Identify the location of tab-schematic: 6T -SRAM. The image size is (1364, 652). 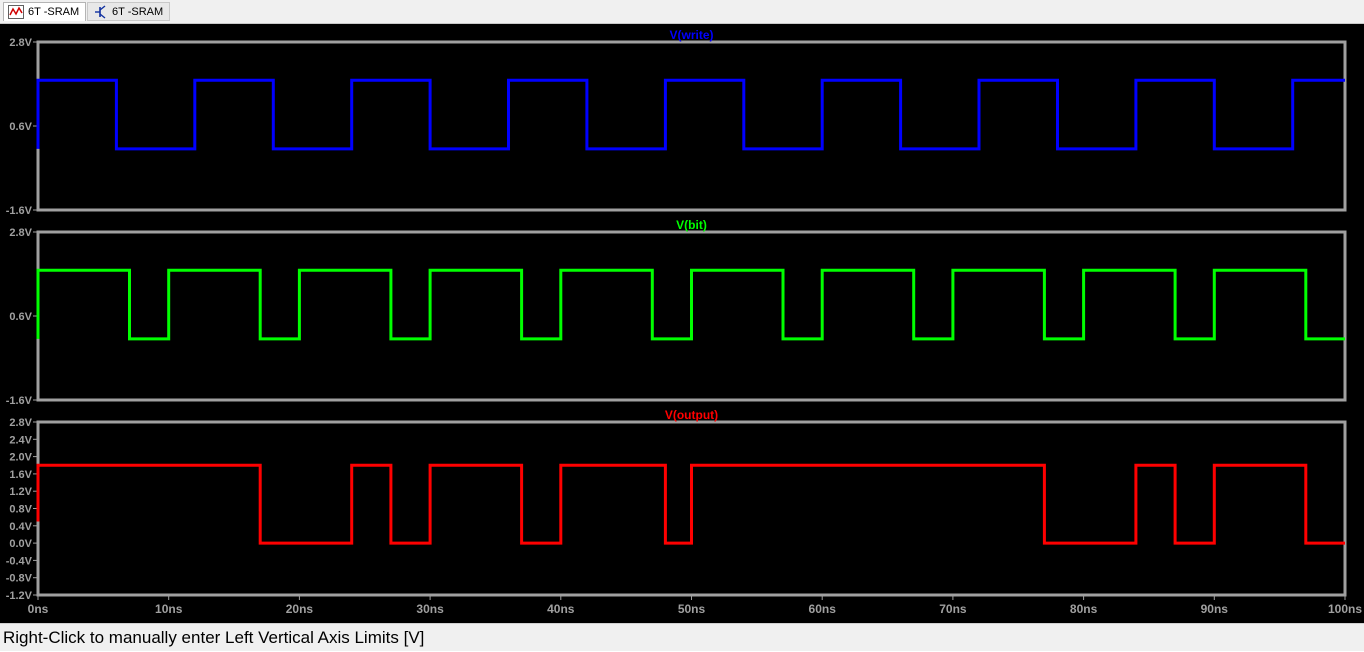
(129, 11).